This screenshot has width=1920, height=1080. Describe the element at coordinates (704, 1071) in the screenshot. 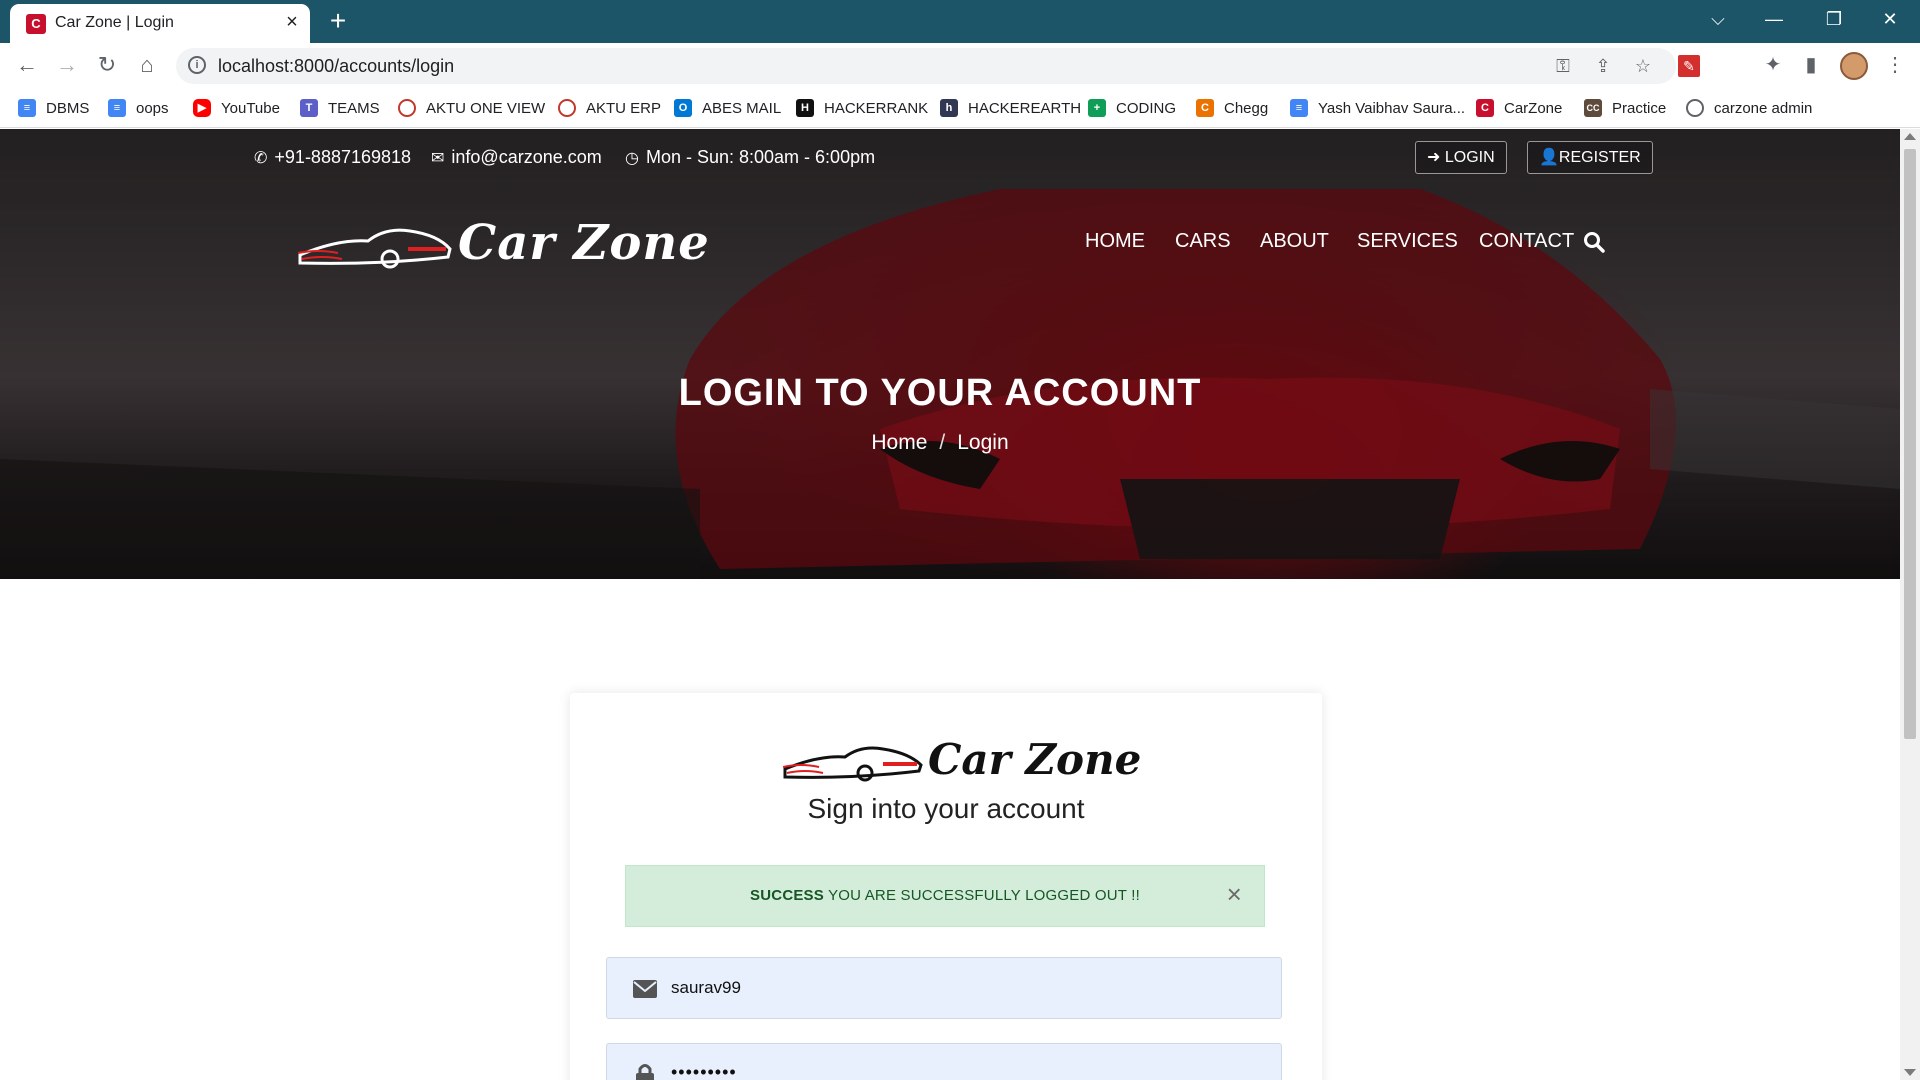

I see `password-value: •••••••••` at that location.